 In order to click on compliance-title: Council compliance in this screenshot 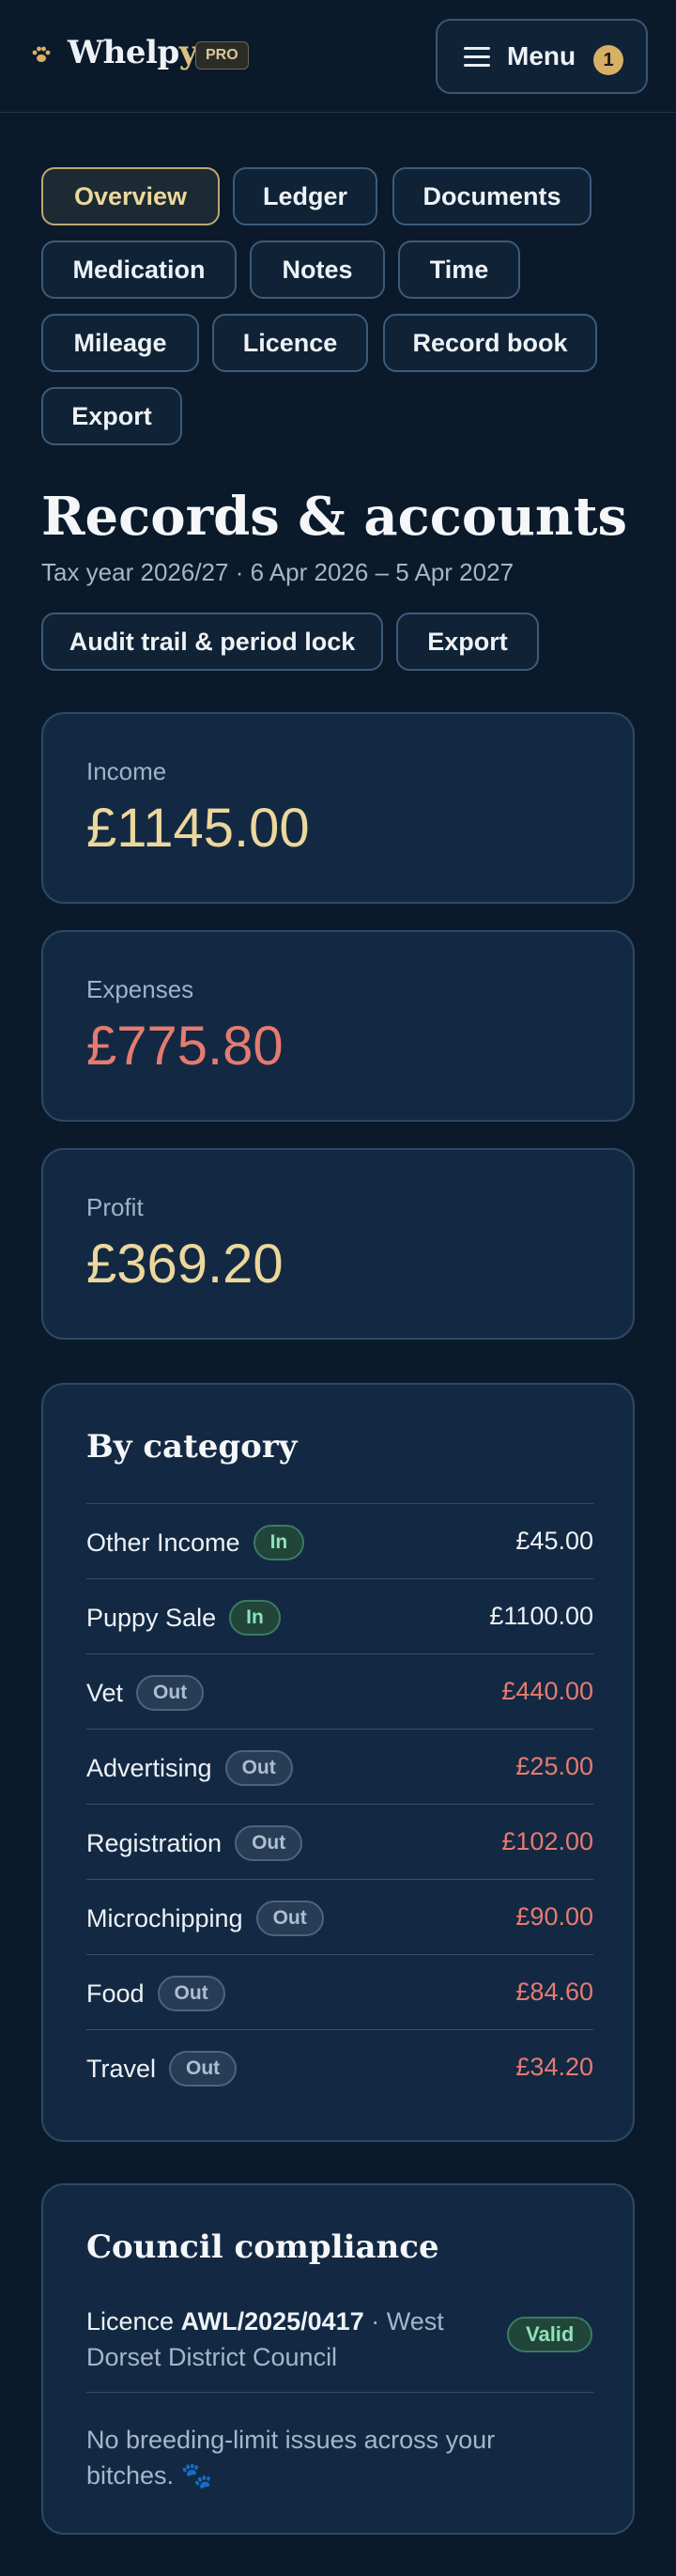, I will do `click(262, 2247)`.